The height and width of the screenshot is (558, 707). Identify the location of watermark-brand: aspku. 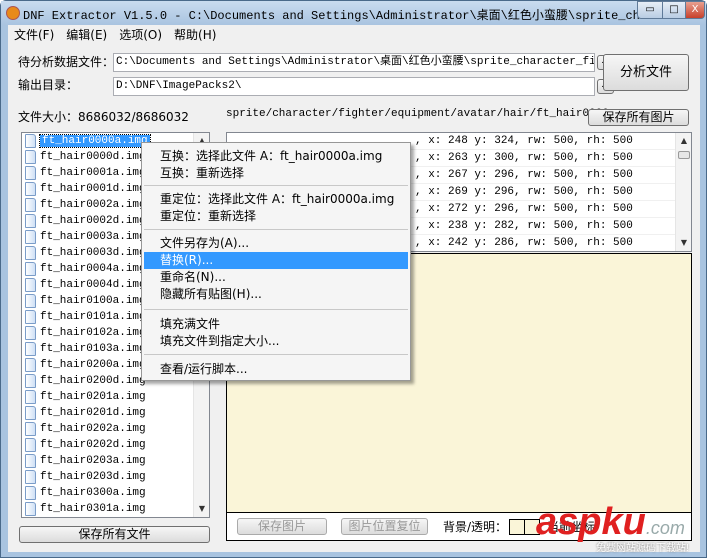
(591, 522).